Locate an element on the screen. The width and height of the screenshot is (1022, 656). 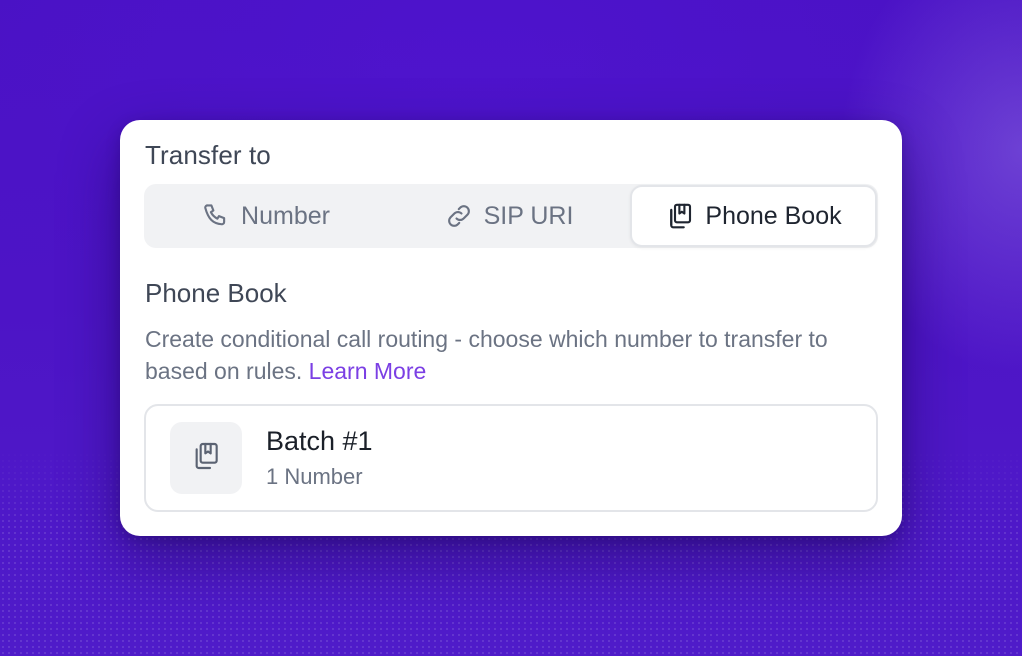
phone-book-heading: Phone Book is located at coordinates (216, 293).